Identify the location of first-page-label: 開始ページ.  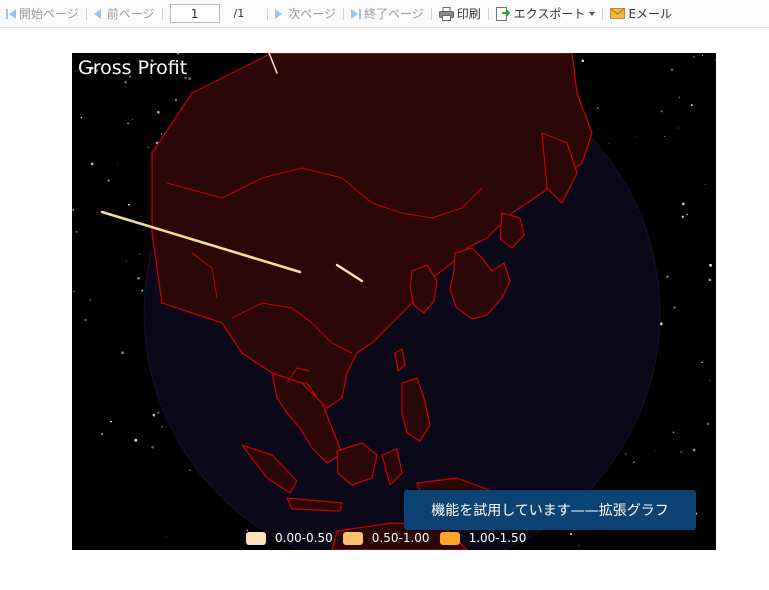
(49, 14).